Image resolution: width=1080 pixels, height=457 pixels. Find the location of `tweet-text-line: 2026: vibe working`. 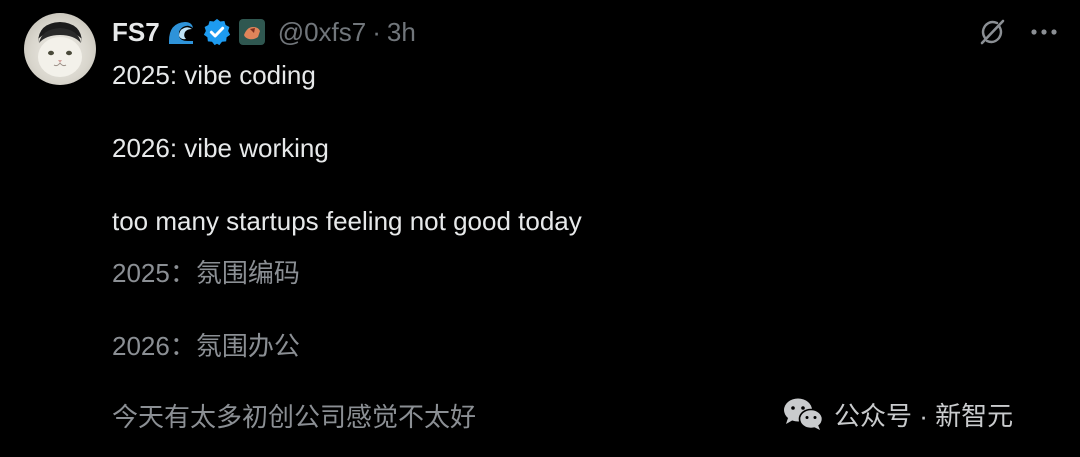

tweet-text-line: 2026: vibe working is located at coordinates (220, 148).